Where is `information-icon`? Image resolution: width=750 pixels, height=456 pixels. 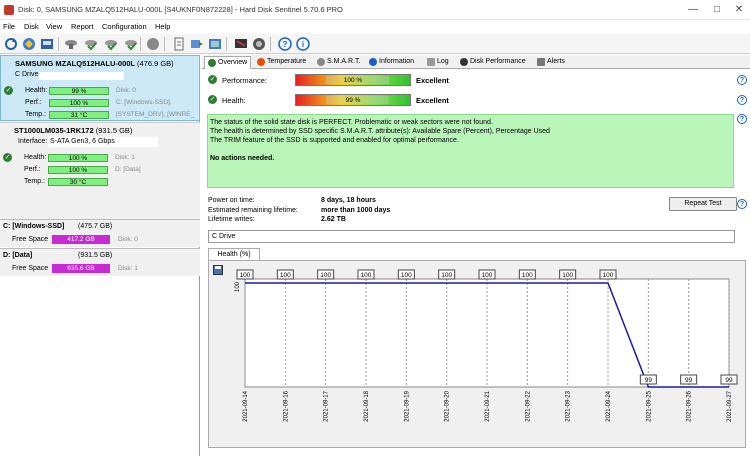
information-icon is located at coordinates (373, 62).